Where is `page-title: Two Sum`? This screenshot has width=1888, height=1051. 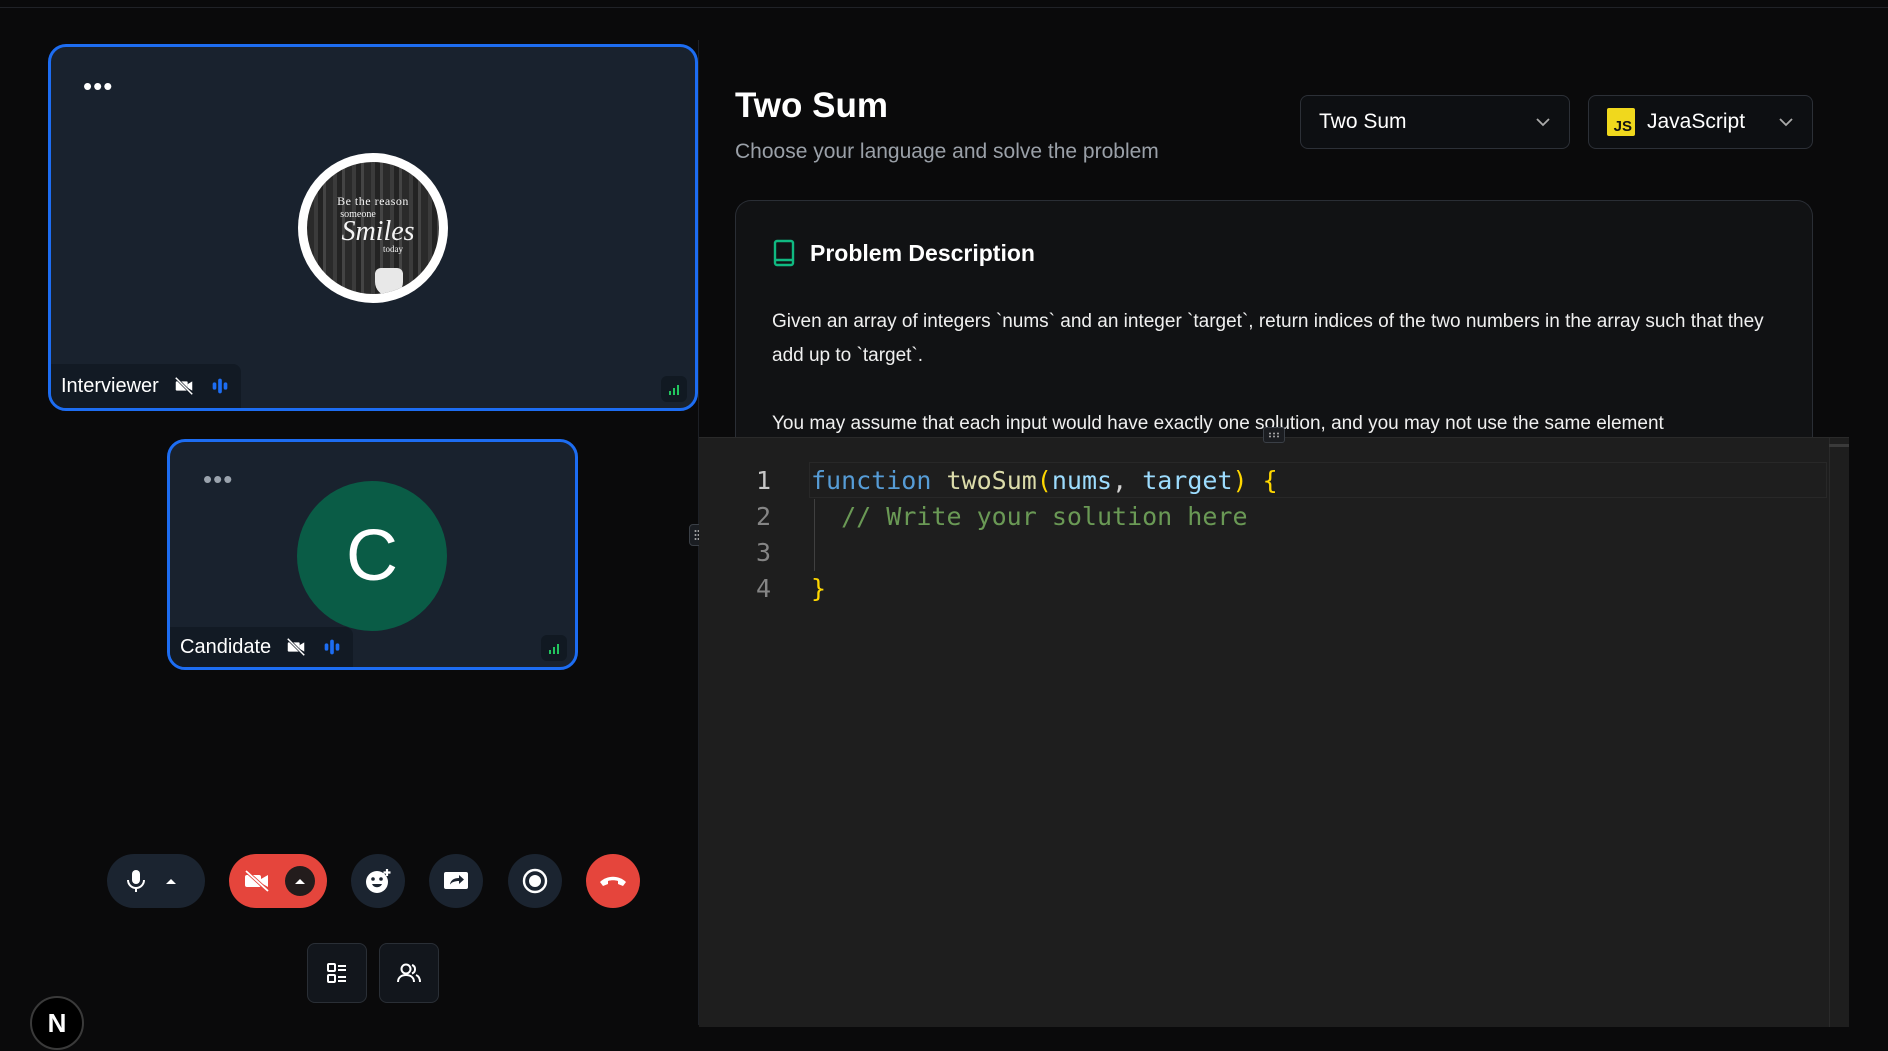 page-title: Two Sum is located at coordinates (811, 105).